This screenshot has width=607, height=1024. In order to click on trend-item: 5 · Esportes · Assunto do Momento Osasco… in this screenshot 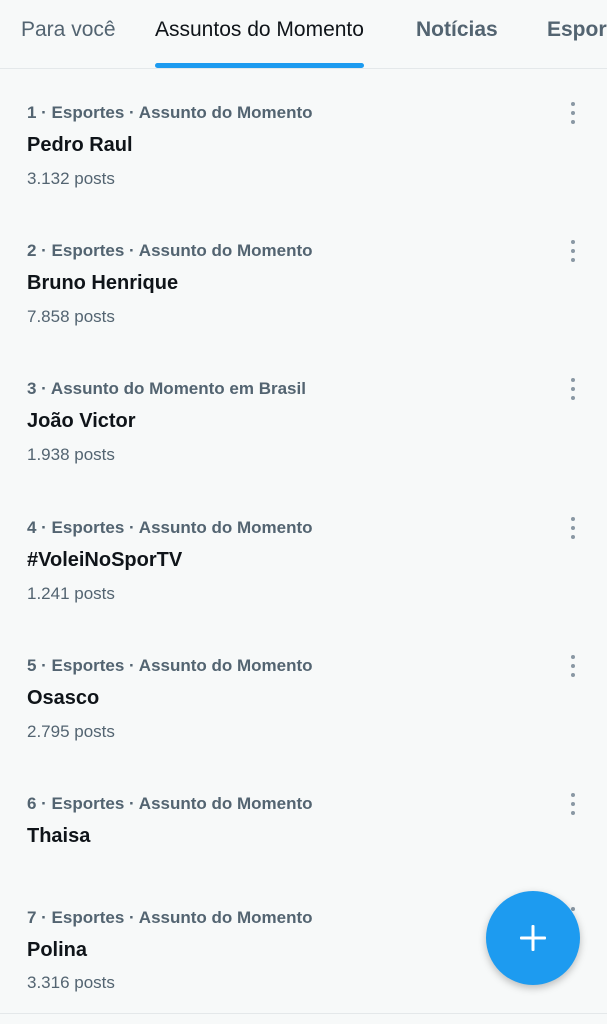, I will do `click(303, 700)`.